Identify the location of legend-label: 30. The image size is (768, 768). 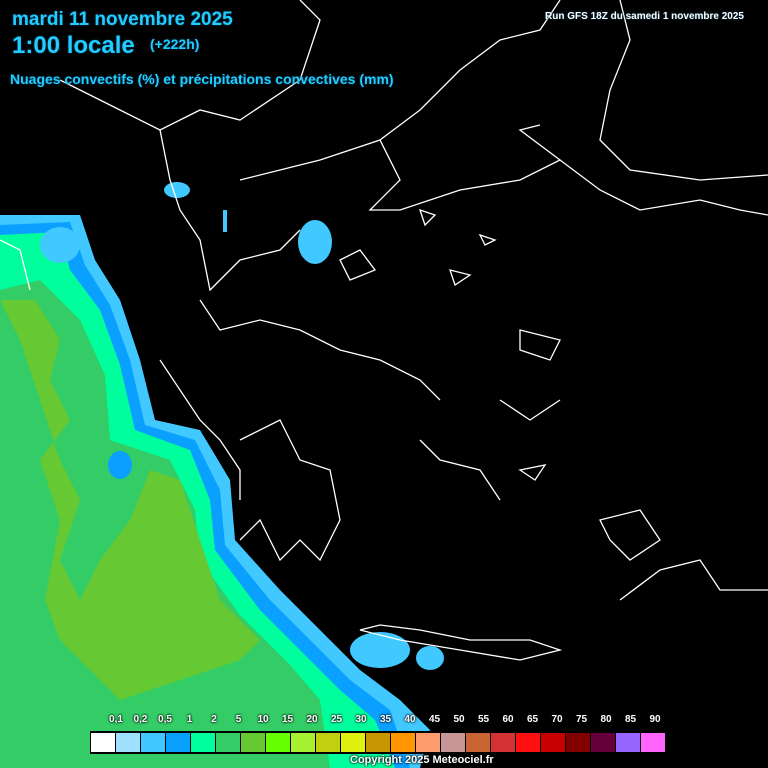
(361, 719).